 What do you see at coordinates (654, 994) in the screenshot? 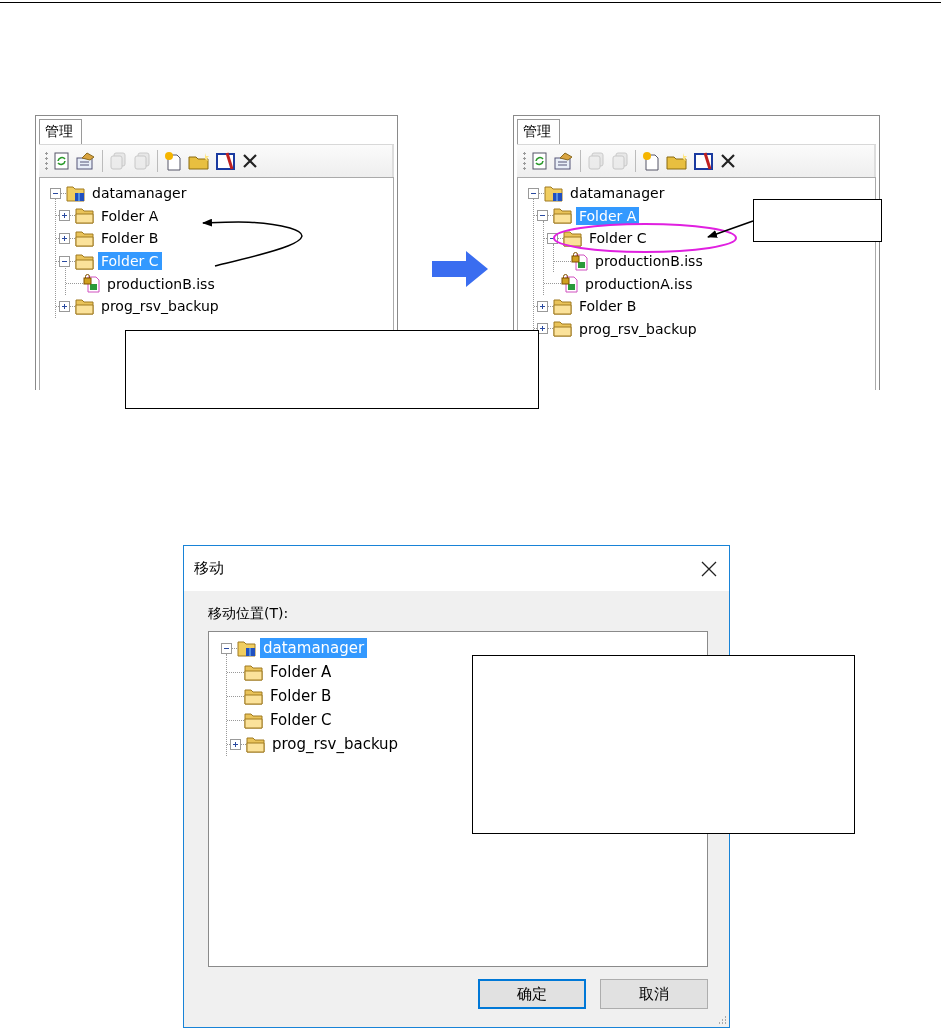
I see `cancel-button: 取消` at bounding box center [654, 994].